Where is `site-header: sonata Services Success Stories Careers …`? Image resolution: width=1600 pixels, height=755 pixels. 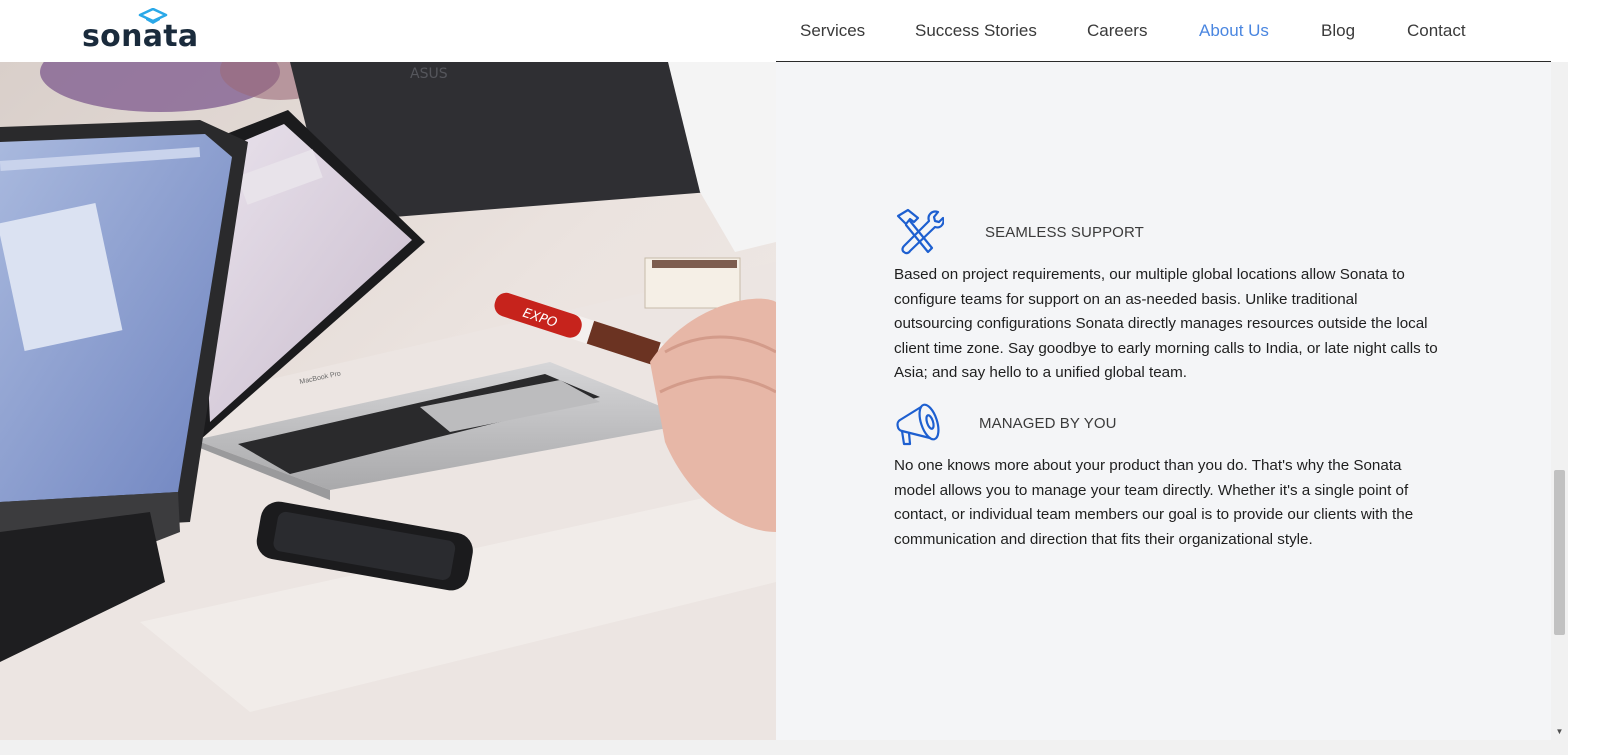 site-header: sonata Services Success Stories Careers … is located at coordinates (784, 31).